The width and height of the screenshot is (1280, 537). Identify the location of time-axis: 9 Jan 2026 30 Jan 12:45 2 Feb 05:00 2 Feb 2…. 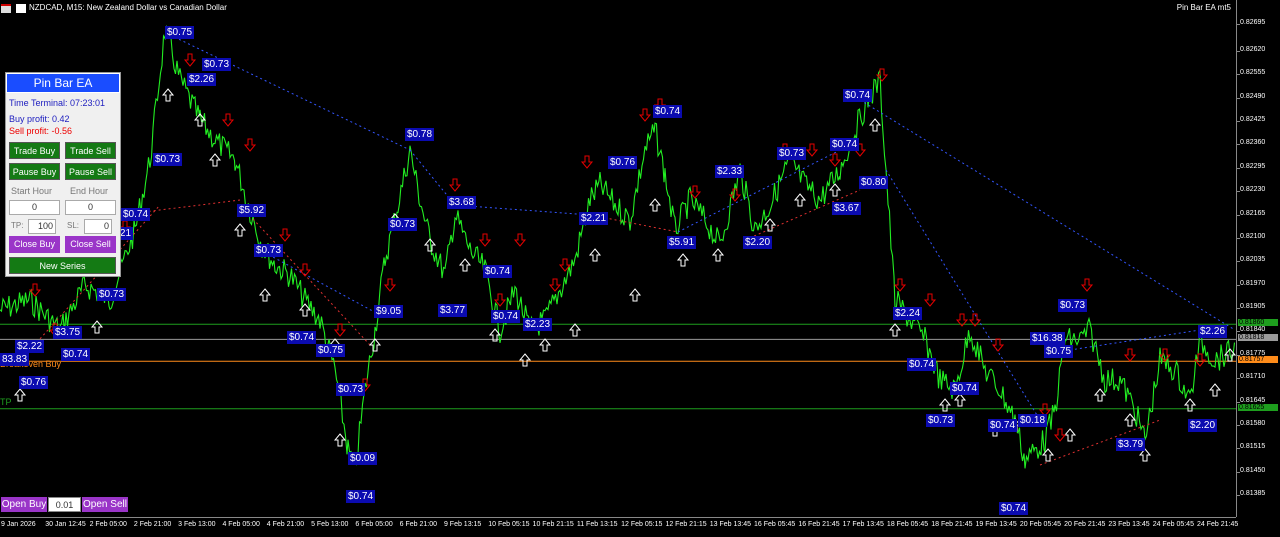
(619, 527).